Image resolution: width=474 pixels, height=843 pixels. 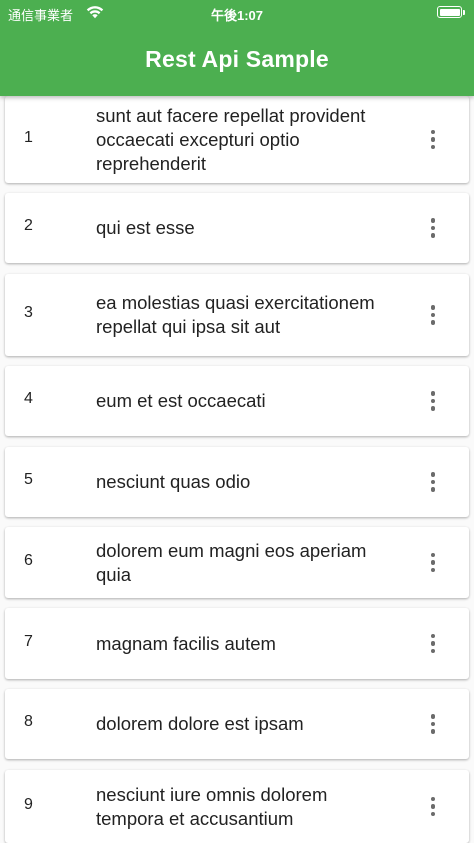 I want to click on post-card: 8 dolorem dolore est ipsam, so click(x=237, y=724).